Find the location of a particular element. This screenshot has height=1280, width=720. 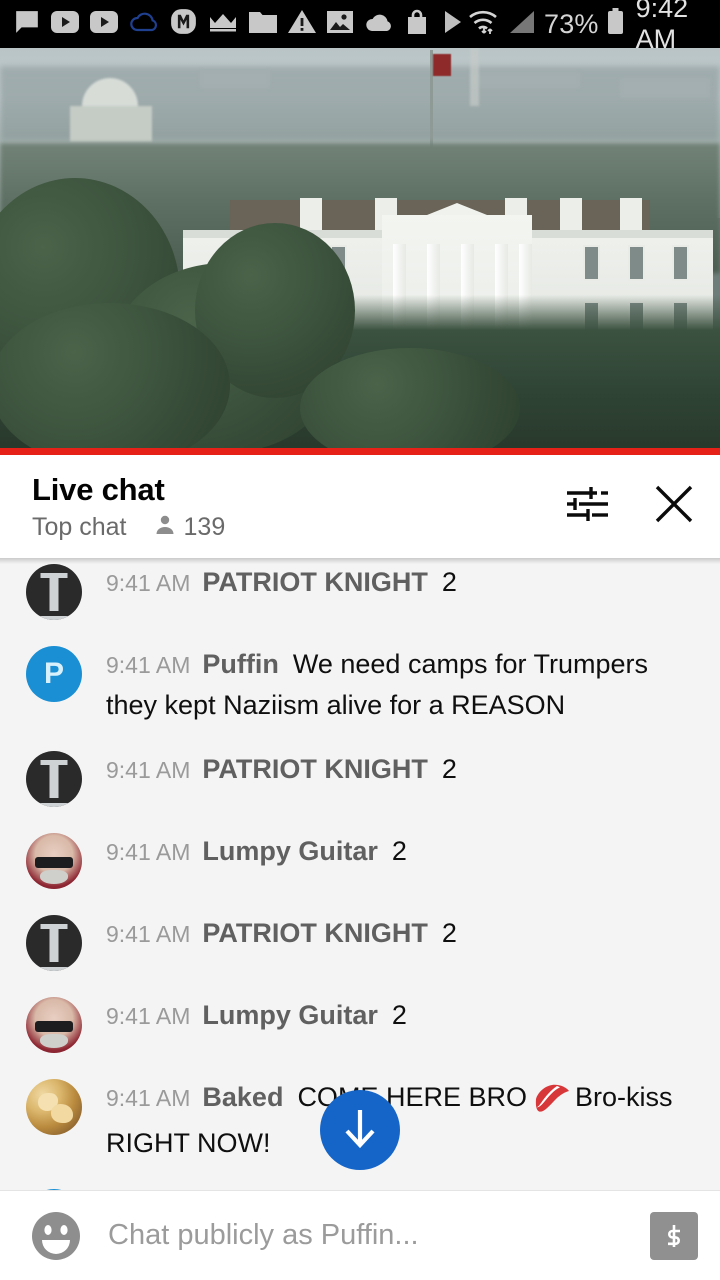

warning-triangle-icon is located at coordinates (302, 24).